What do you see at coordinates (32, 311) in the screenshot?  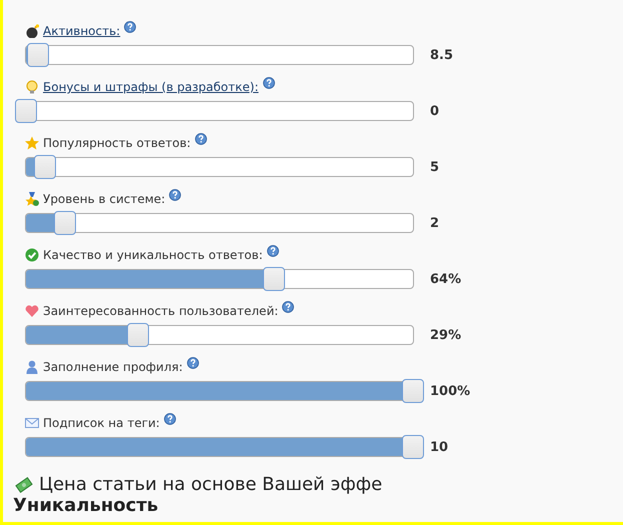 I see `heart-icon` at bounding box center [32, 311].